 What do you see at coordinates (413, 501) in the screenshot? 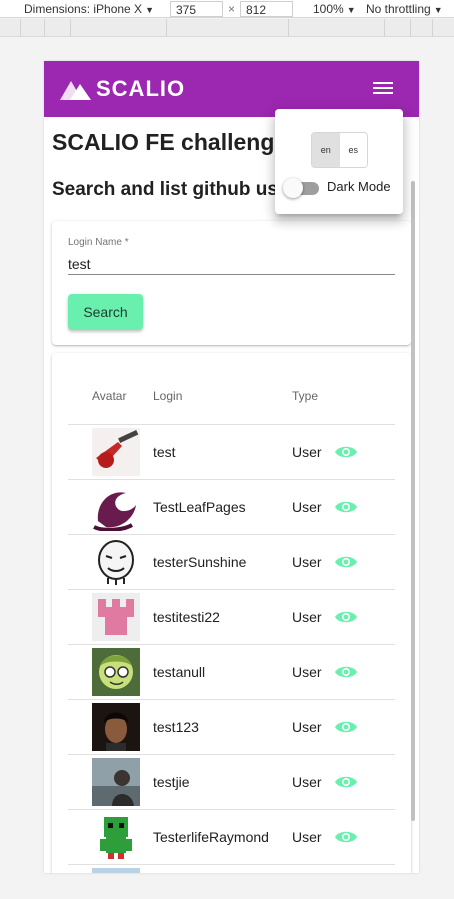
I see `page-scrollbar` at bounding box center [413, 501].